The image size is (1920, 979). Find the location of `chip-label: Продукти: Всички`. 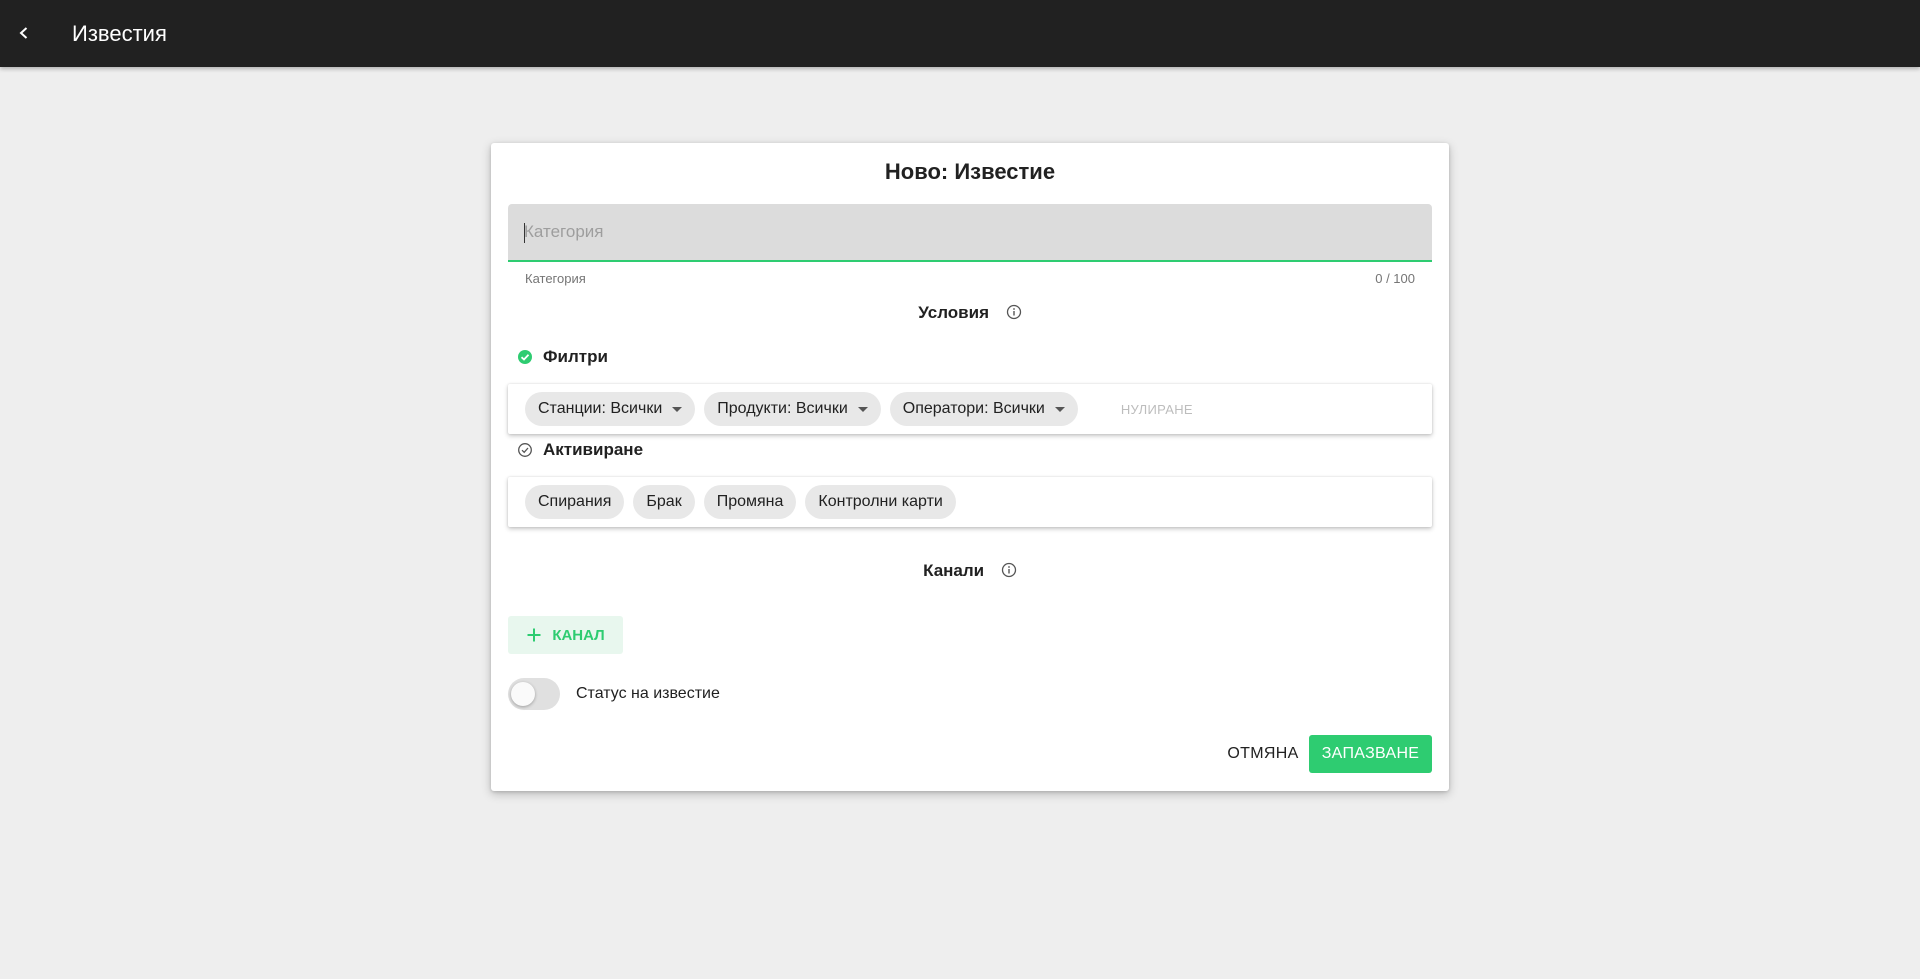

chip-label: Продукти: Всички is located at coordinates (782, 408).